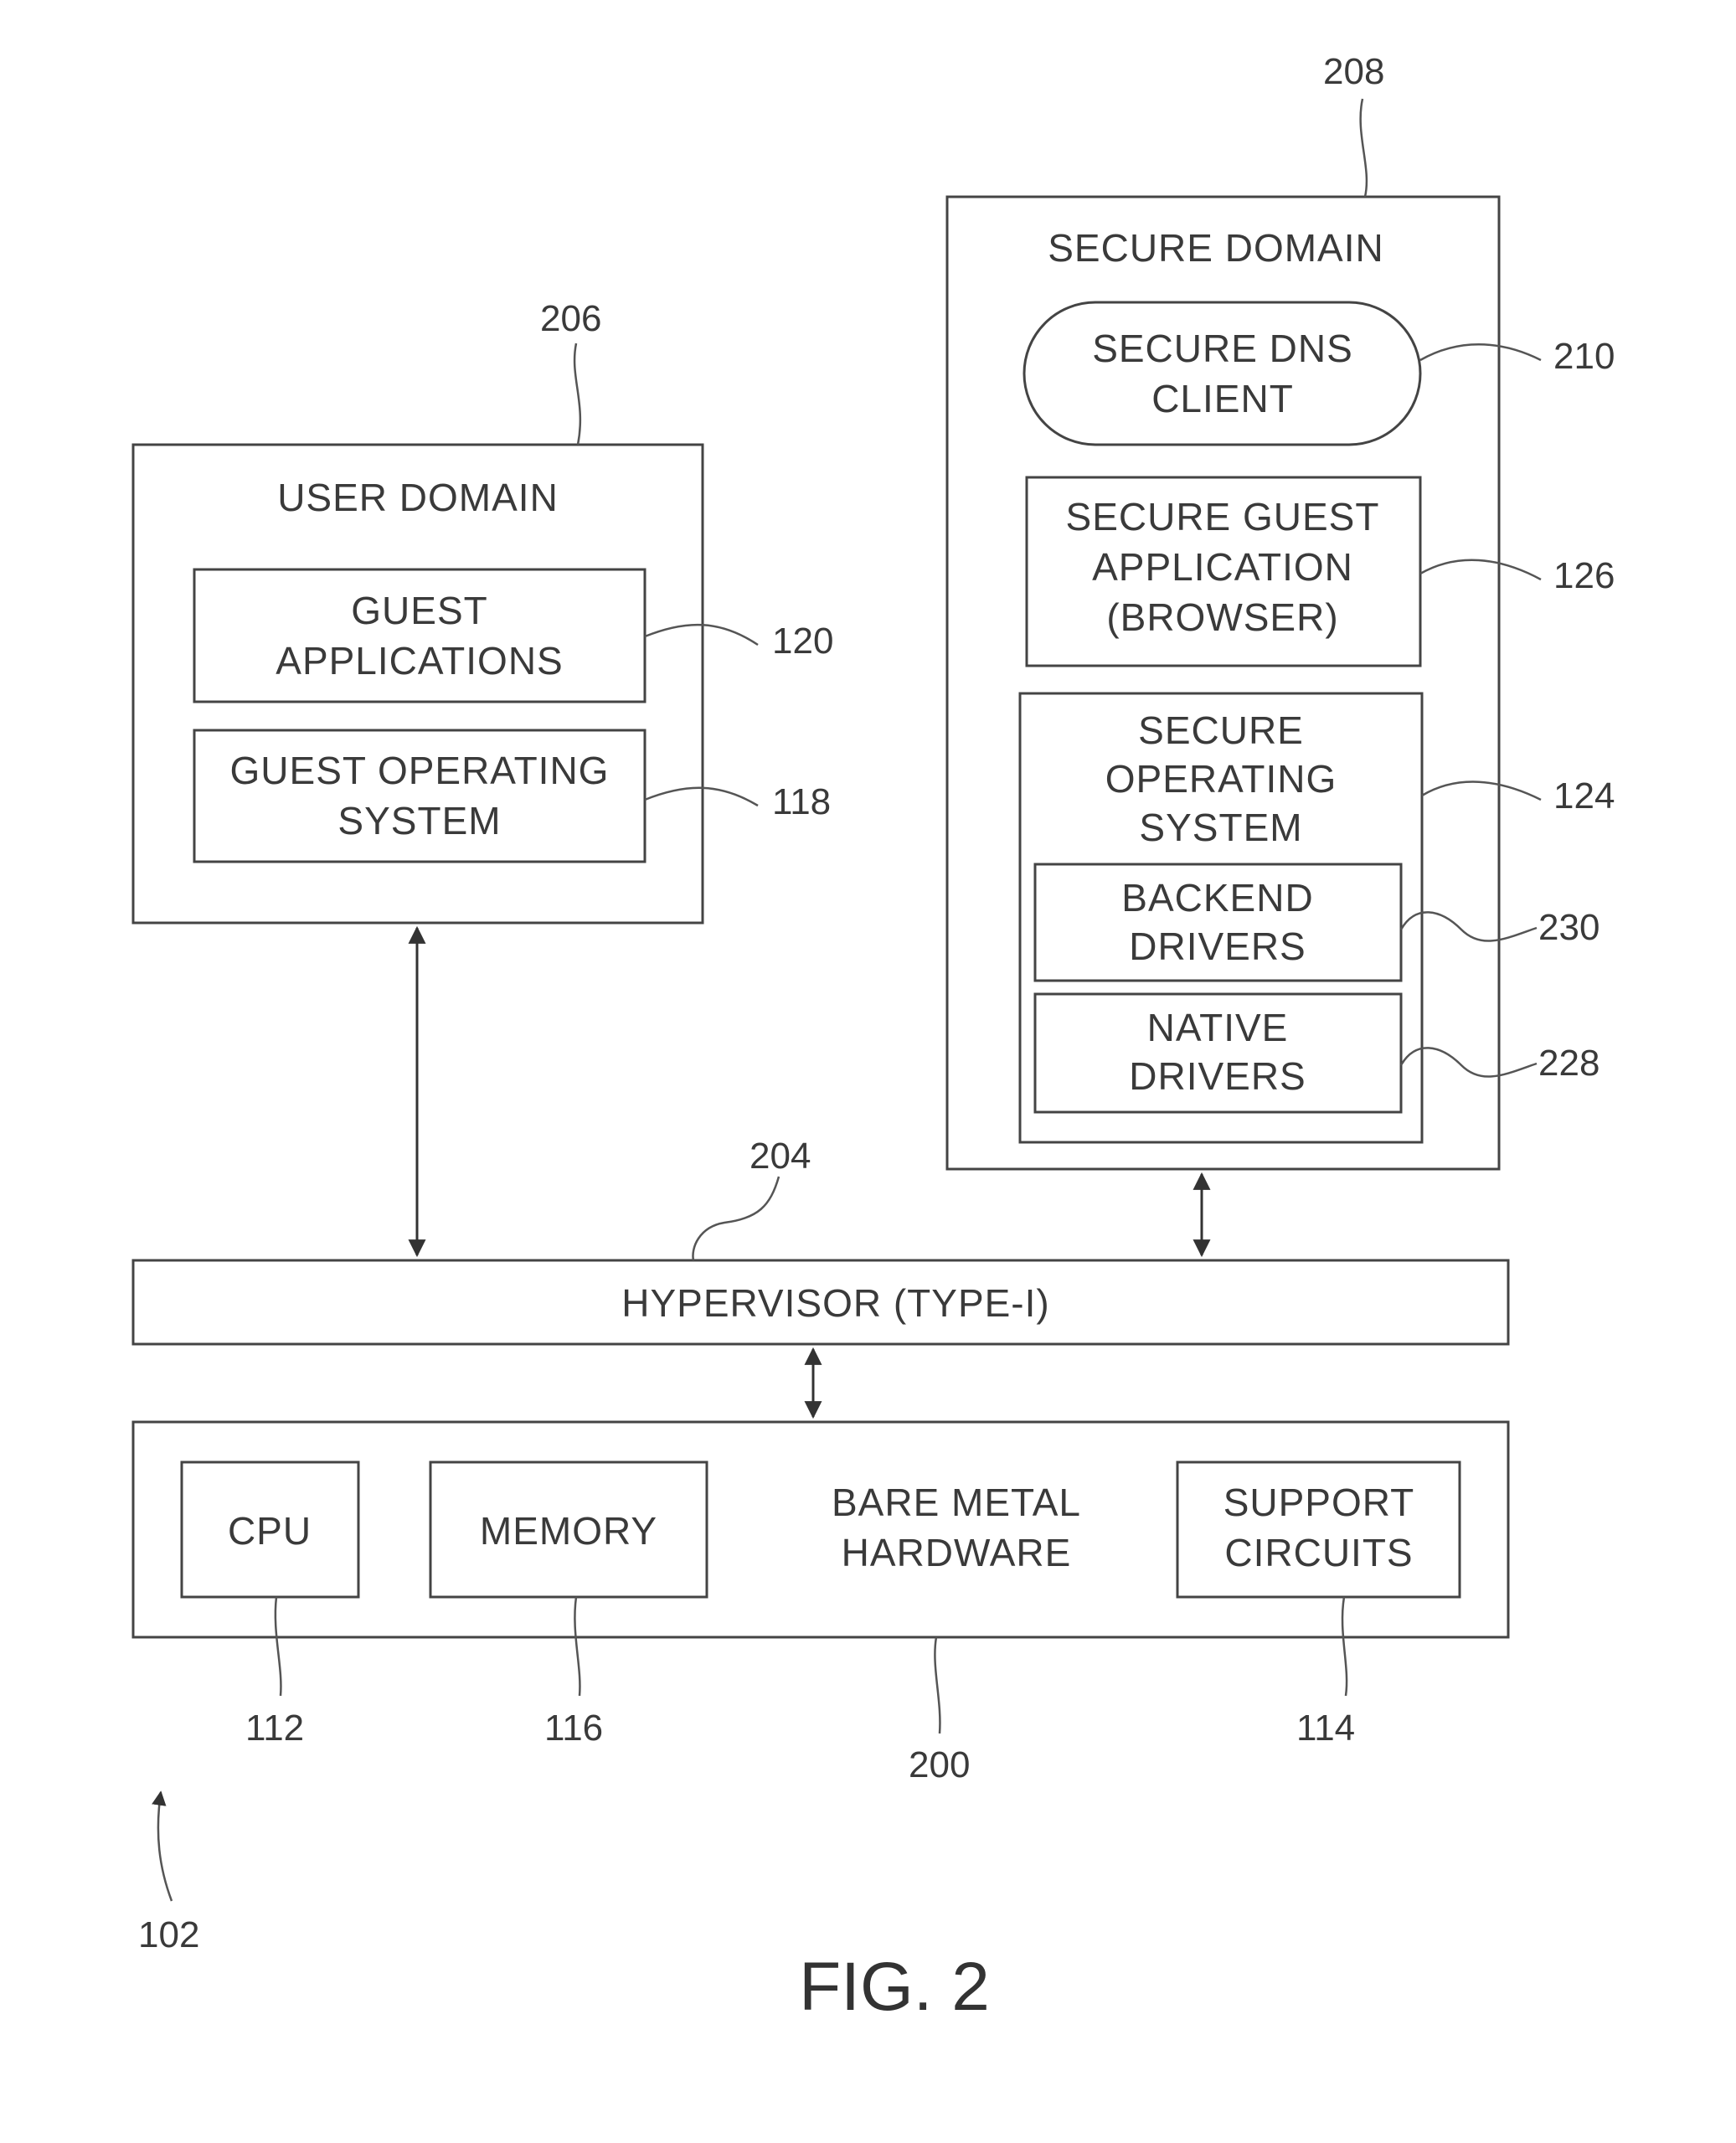 This screenshot has width=1736, height=2143. What do you see at coordinates (1221, 779) in the screenshot?
I see `secure-os-line-2: OPERATING` at bounding box center [1221, 779].